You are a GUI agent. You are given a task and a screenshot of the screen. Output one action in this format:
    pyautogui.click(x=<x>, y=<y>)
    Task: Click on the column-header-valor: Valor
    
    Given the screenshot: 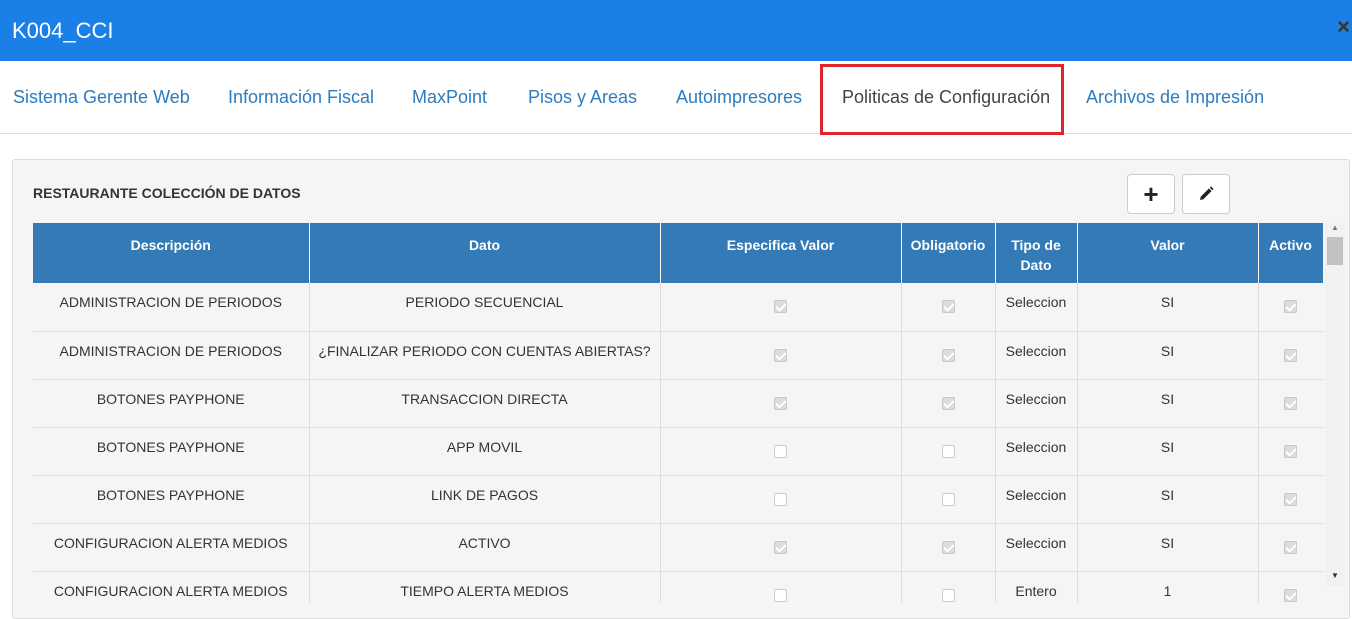 What is the action you would take?
    pyautogui.click(x=1168, y=253)
    